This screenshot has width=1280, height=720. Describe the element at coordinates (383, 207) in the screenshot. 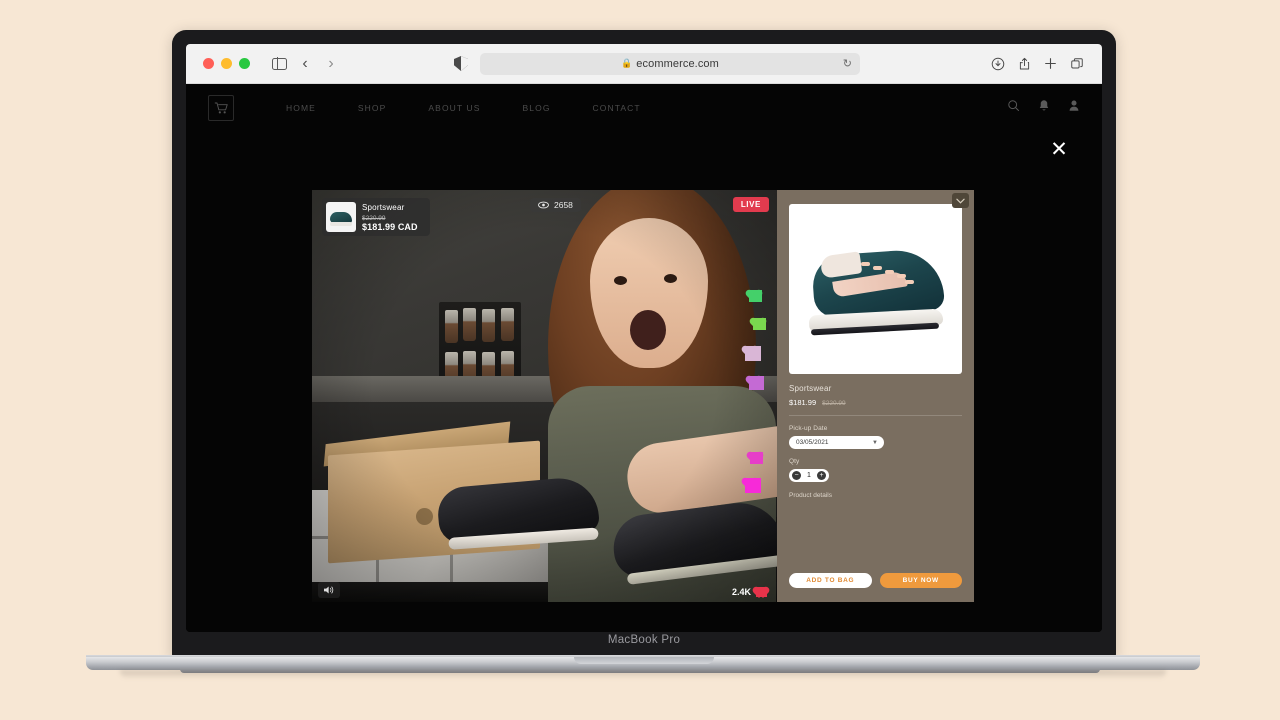

I see `chip-product-name: Sportswear` at that location.